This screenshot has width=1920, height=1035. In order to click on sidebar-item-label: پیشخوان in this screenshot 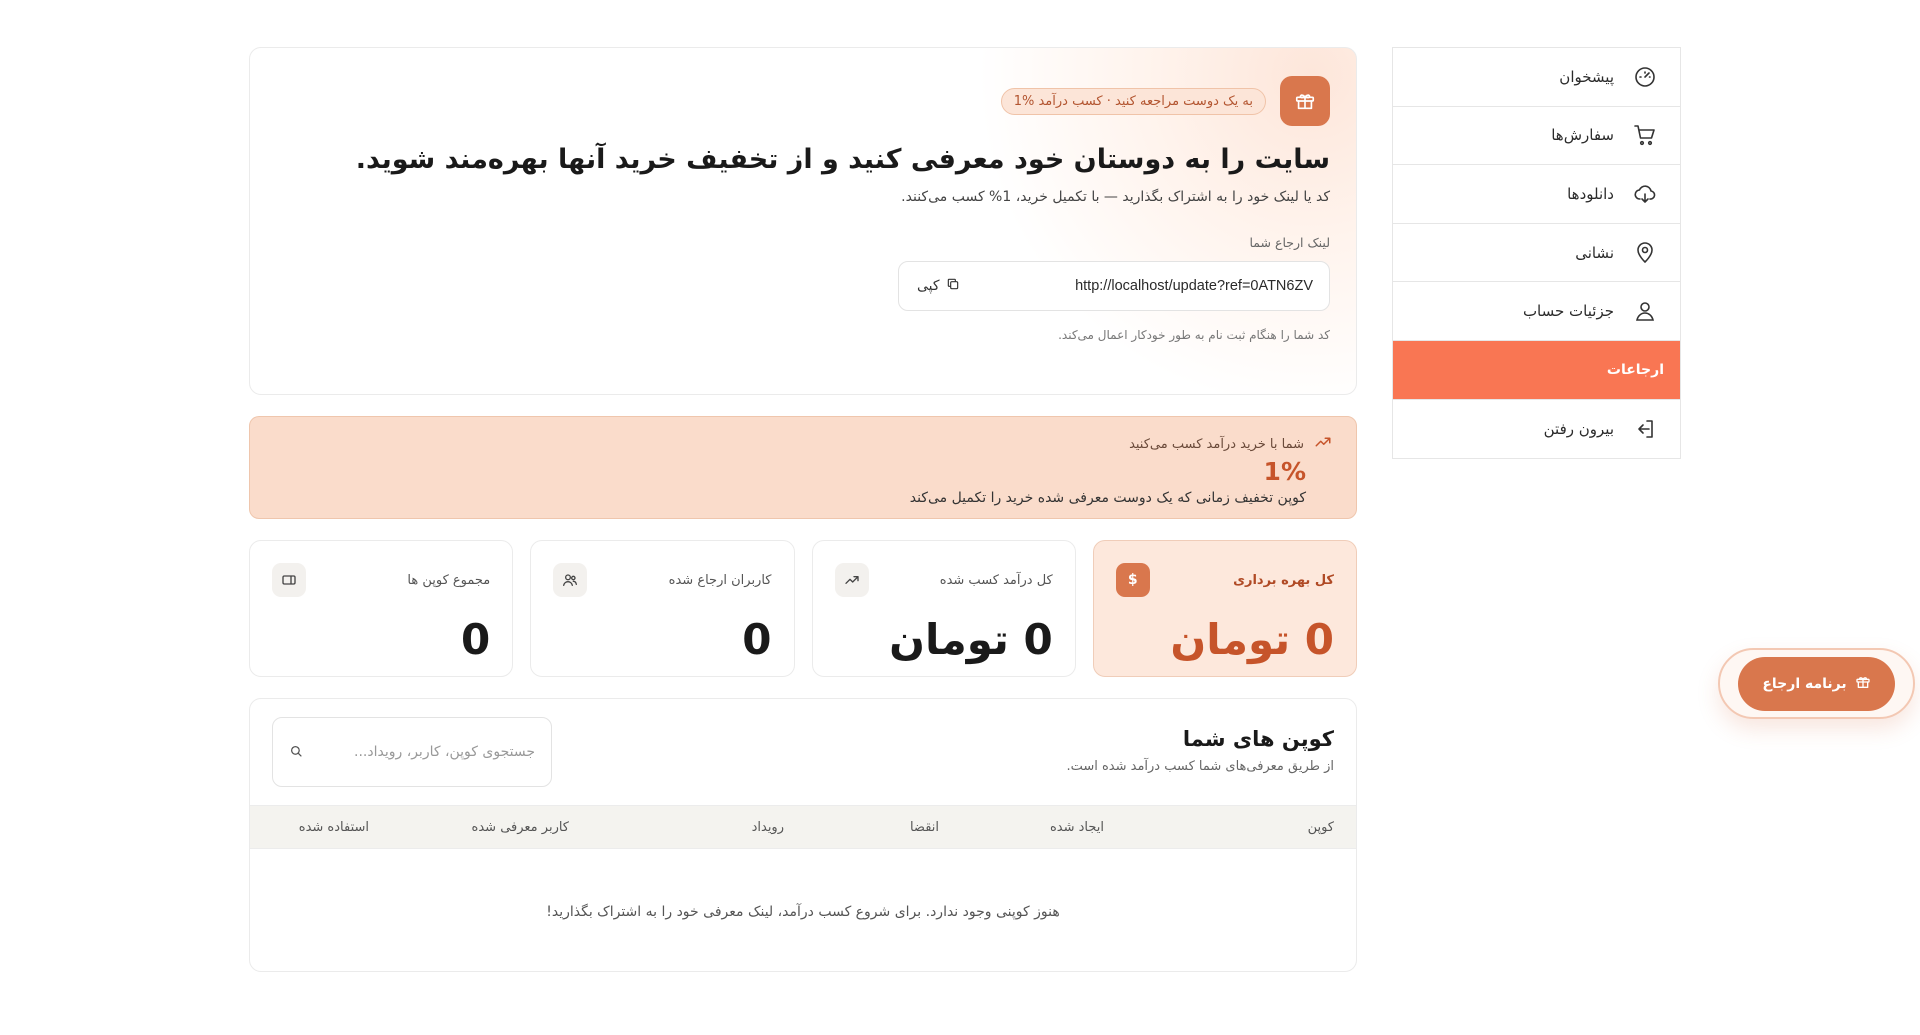, I will do `click(1586, 76)`.